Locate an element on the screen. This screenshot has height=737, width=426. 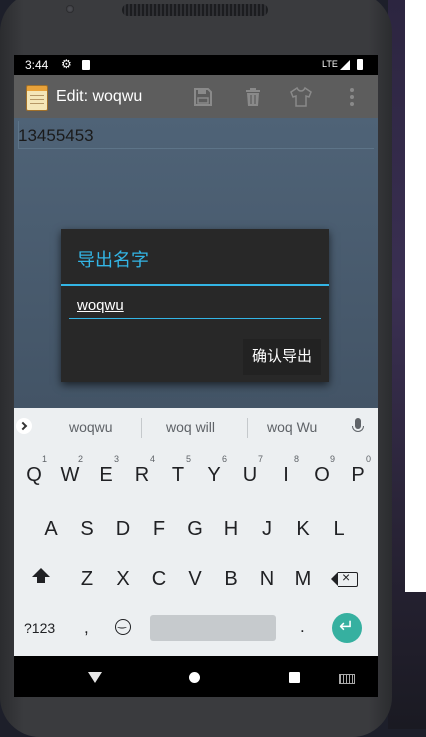
key-q: Q is located at coordinates (34, 475).